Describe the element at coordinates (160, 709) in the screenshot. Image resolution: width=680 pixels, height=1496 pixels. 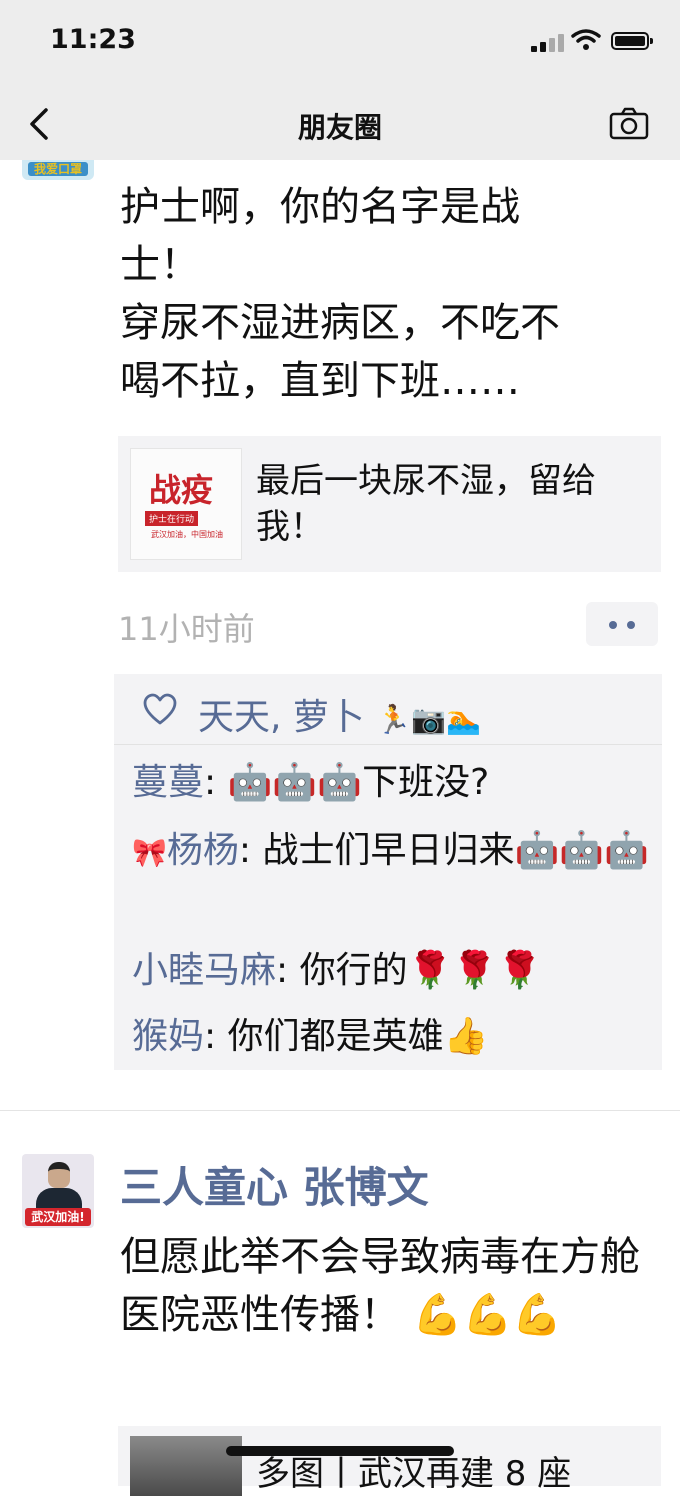
I see `heart-icon` at that location.